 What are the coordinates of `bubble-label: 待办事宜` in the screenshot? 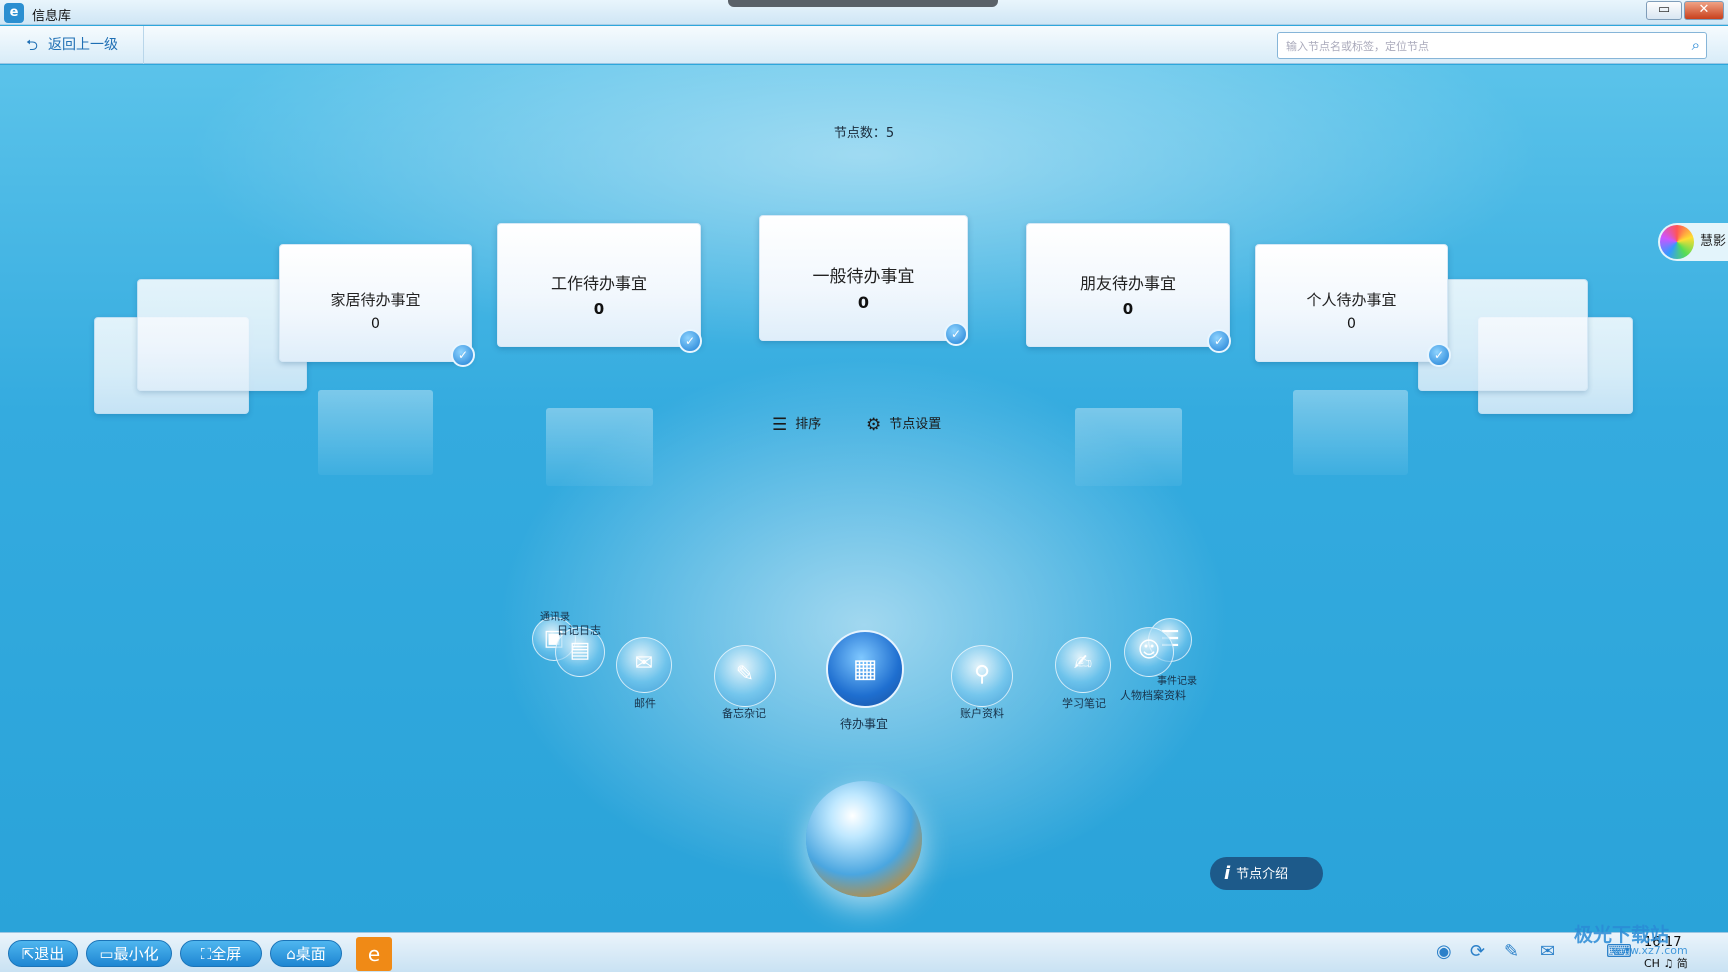 It's located at (864, 724).